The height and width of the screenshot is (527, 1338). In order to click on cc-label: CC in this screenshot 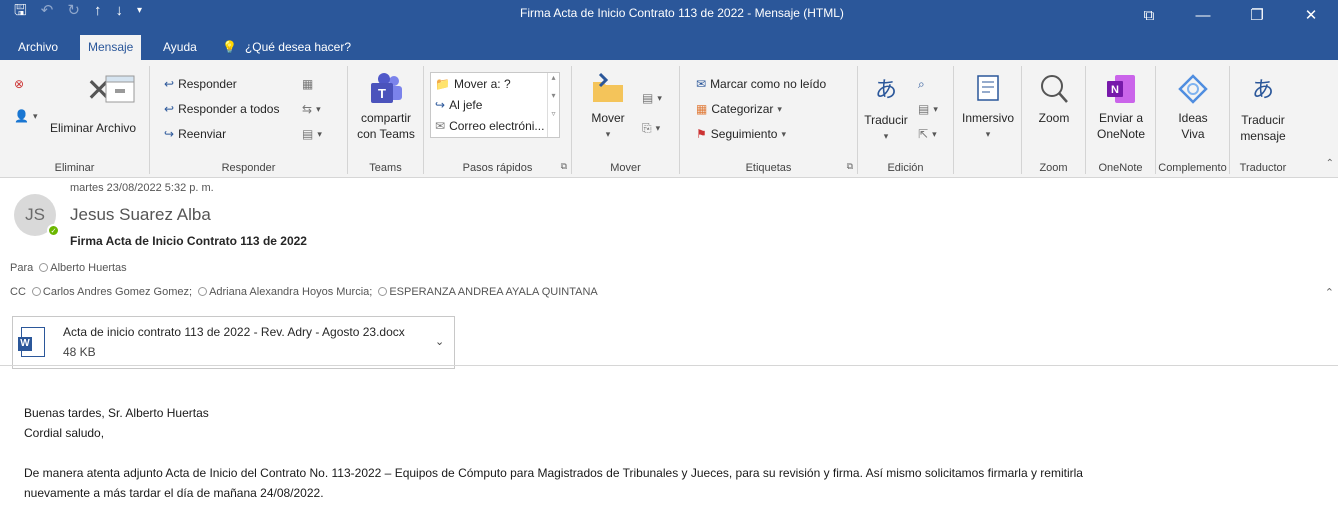, I will do `click(18, 292)`.